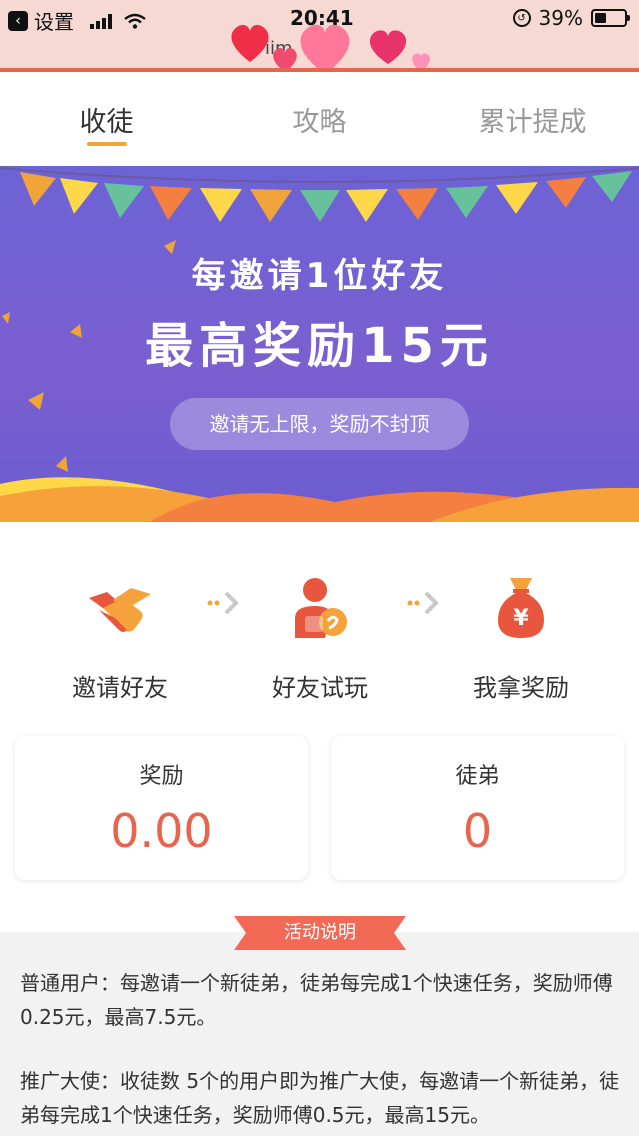 The image size is (639, 1136). I want to click on status-left: ‹ 设置, so click(77, 20).